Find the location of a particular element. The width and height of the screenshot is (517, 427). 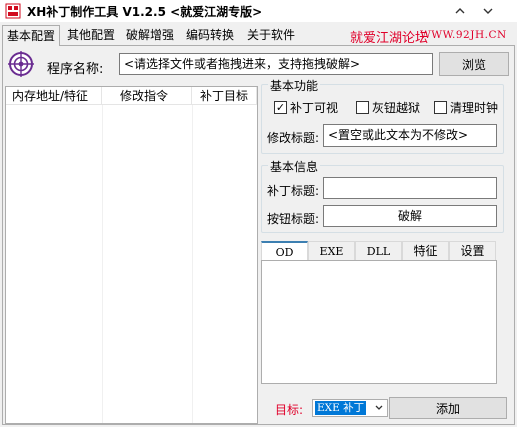

column-address: 内存地址/特征 is located at coordinates (54, 96).